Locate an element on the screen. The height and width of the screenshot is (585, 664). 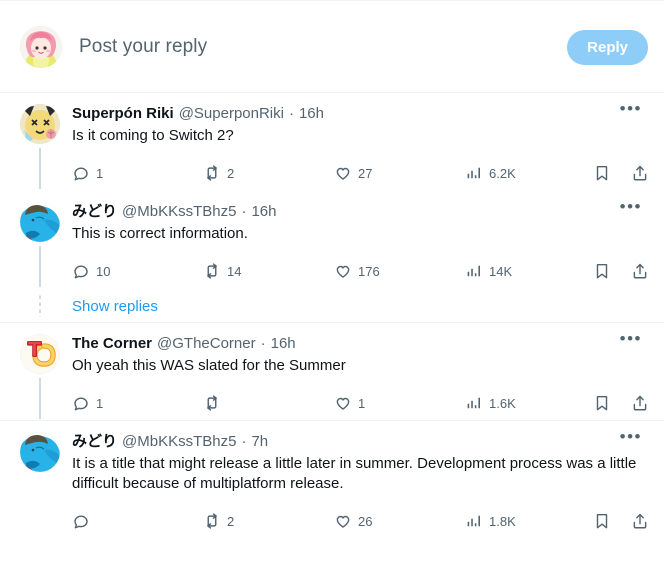
views-action: 1.6K is located at coordinates (490, 403).